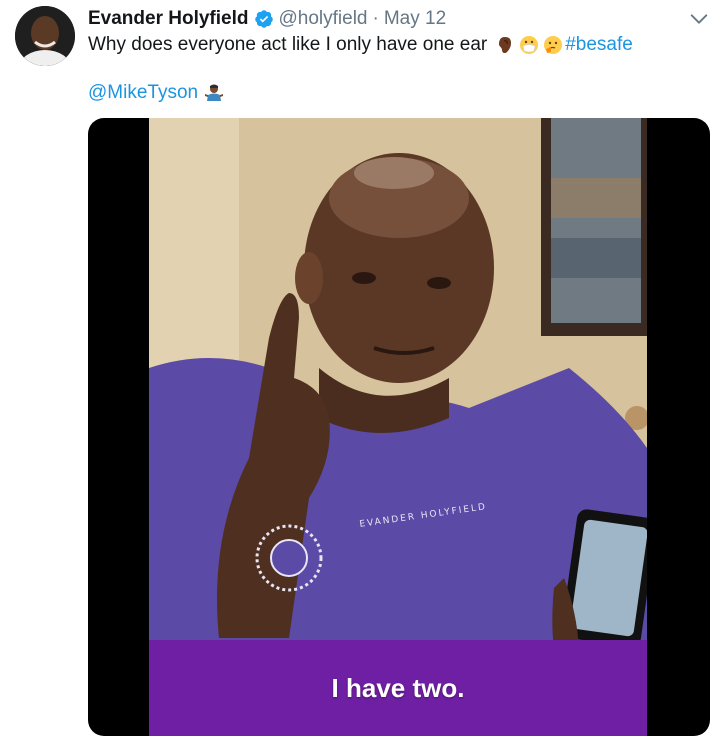  I want to click on avatar-image, so click(45, 36).